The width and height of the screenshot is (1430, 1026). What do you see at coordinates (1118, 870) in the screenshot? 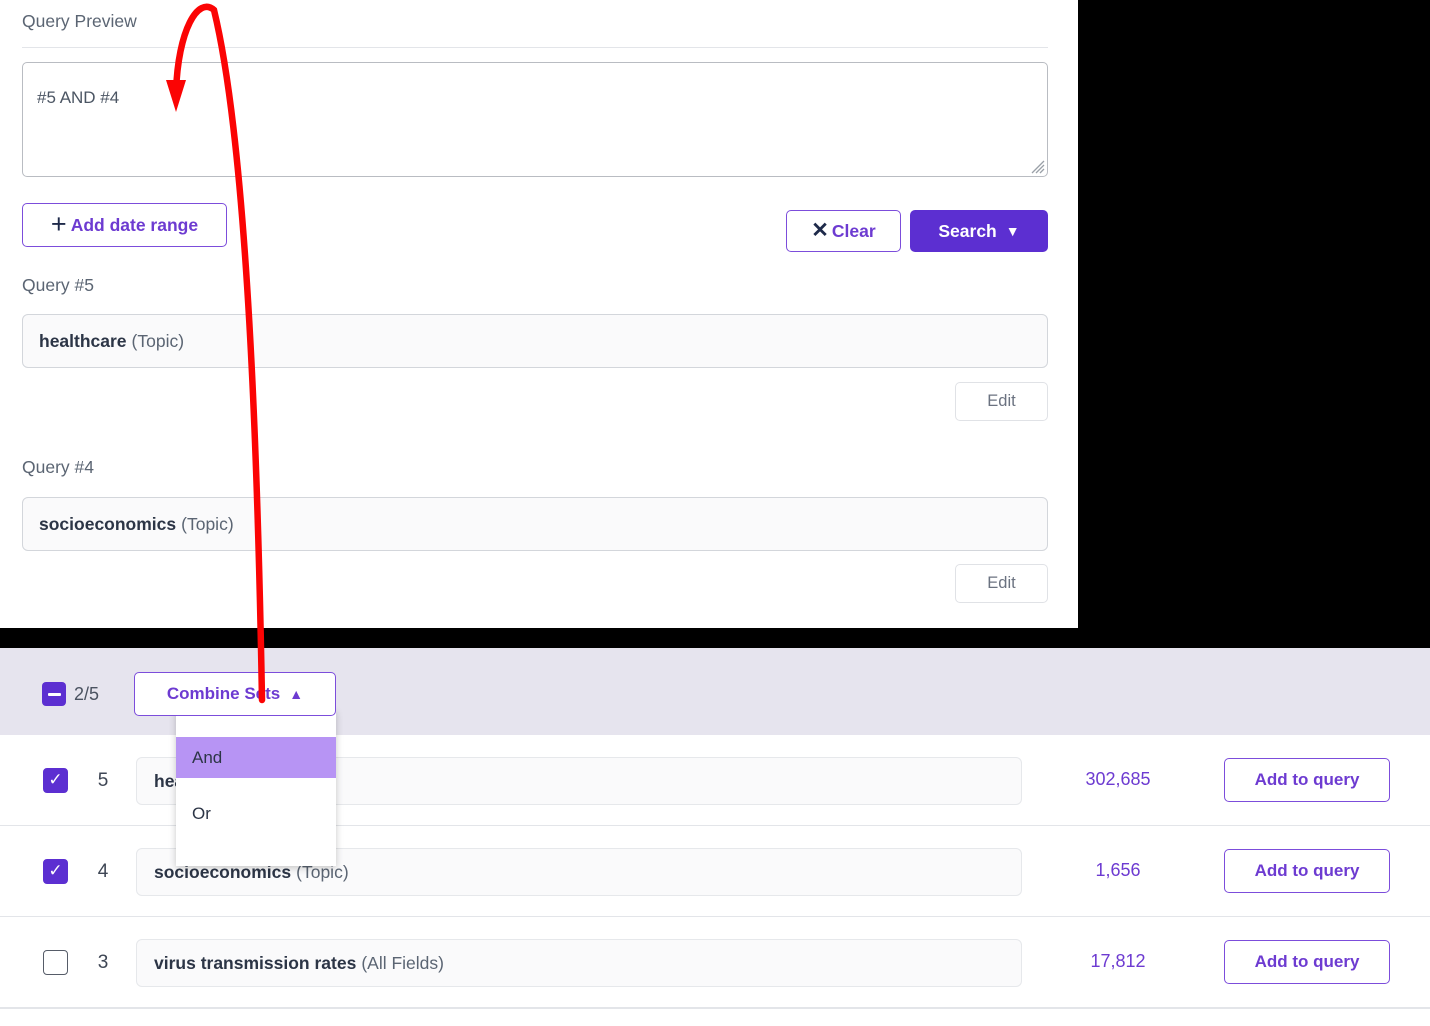
I see `row-result-count-4: 1,656` at bounding box center [1118, 870].